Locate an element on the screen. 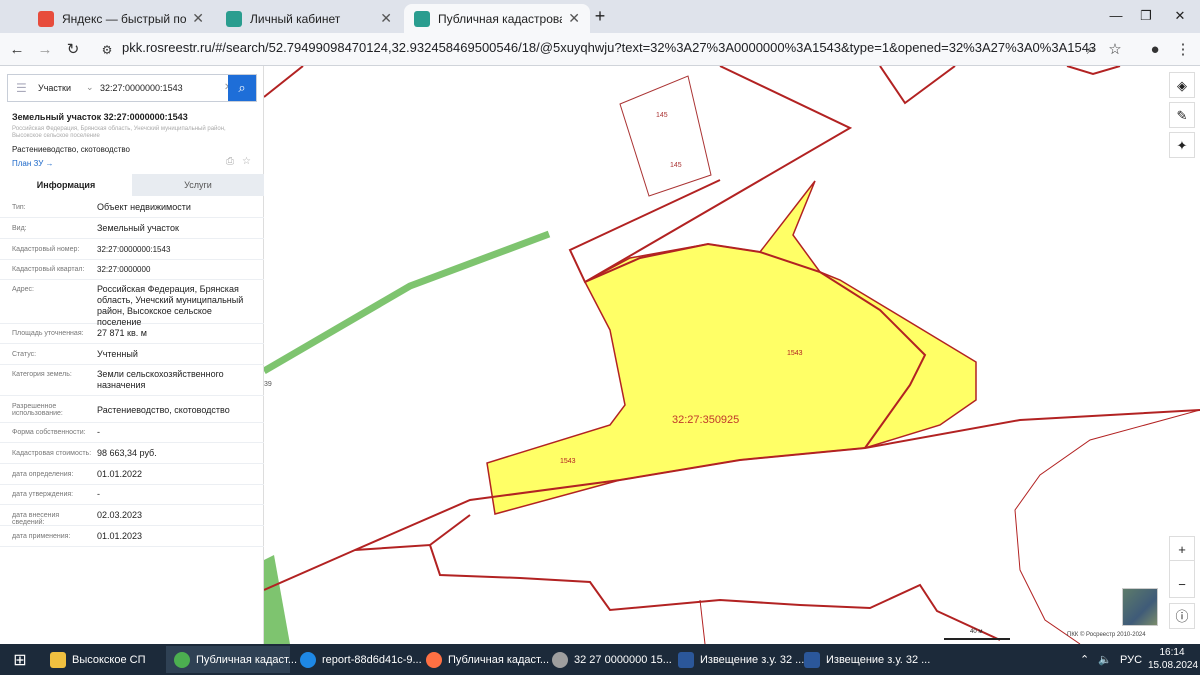 The width and height of the screenshot is (1200, 675). tab-lk: Личный кабинет ✕ is located at coordinates (309, 18).